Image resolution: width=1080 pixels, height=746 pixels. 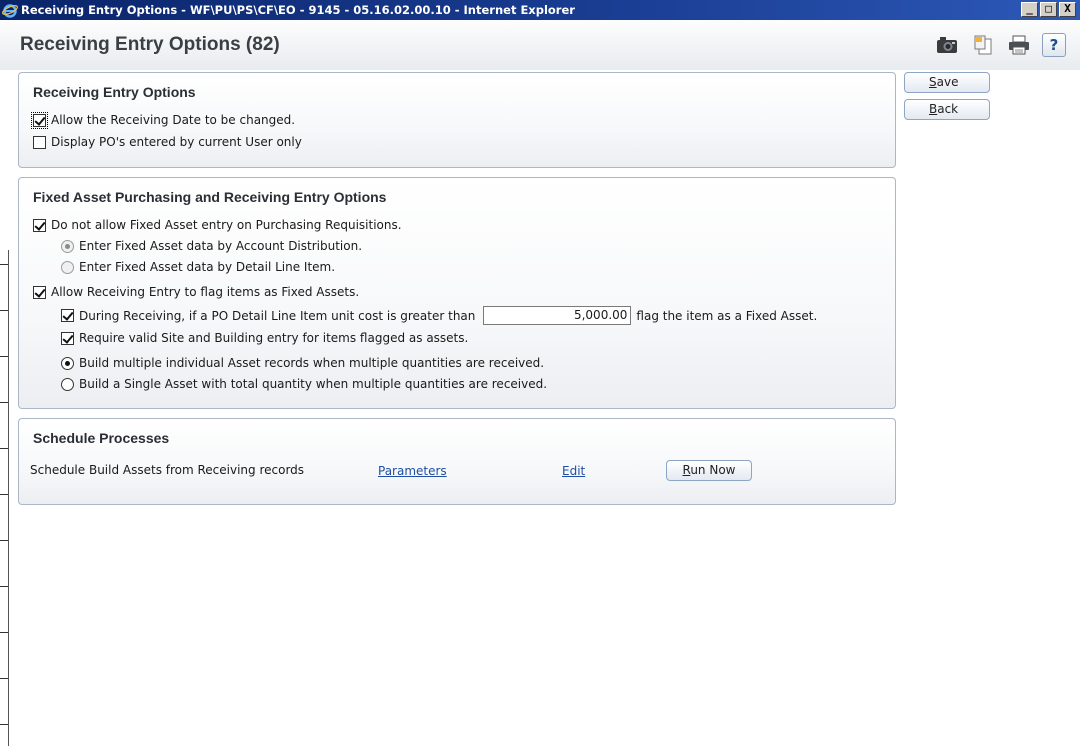 What do you see at coordinates (540, 45) in the screenshot?
I see `page-header: Receiving Entry Options (82) ?` at bounding box center [540, 45].